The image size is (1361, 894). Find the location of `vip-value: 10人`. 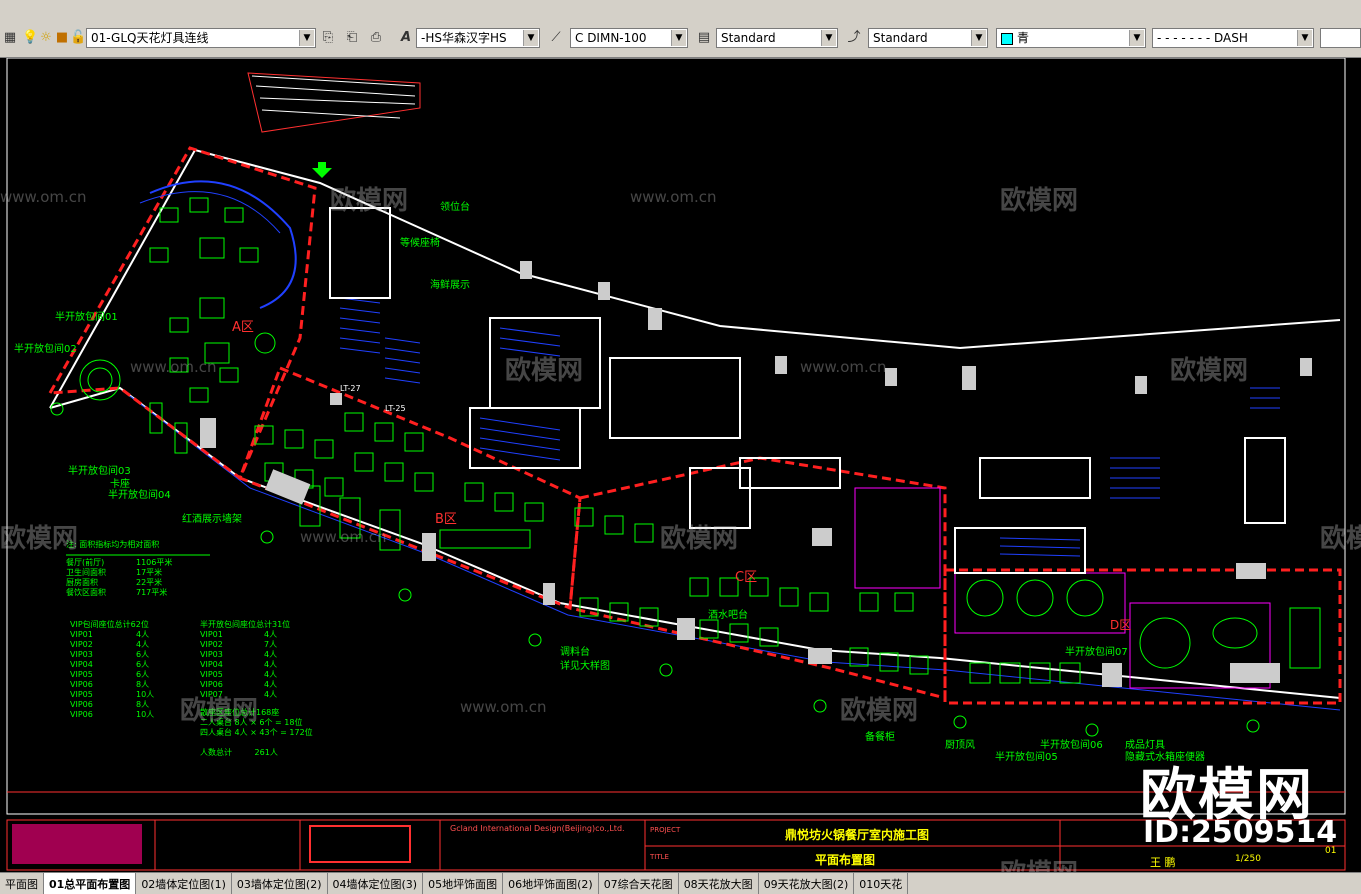

vip-value: 10人 is located at coordinates (145, 694).